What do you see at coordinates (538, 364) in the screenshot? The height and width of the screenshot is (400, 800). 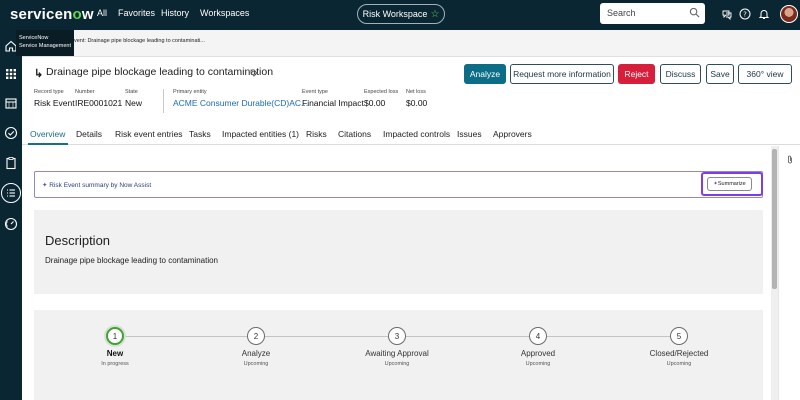 I see `stage-4-status: Upcoming` at bounding box center [538, 364].